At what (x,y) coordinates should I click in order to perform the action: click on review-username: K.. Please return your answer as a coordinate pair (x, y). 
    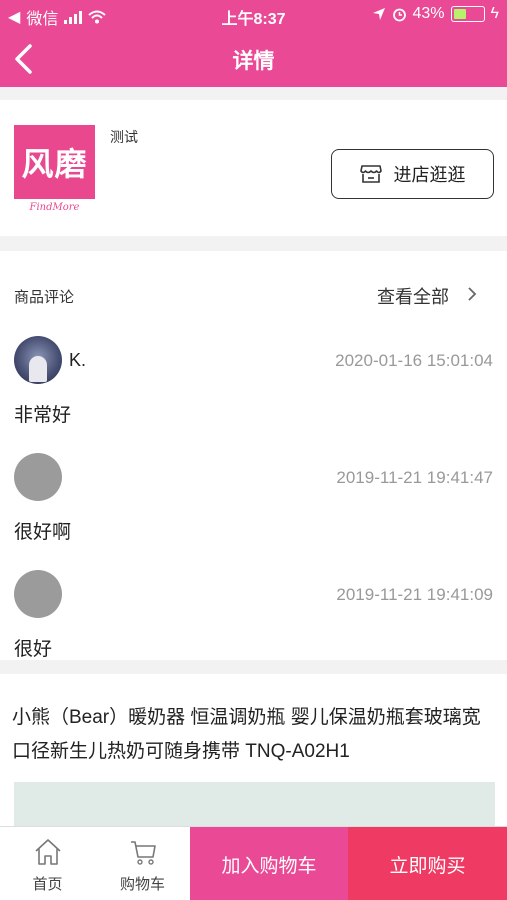
    Looking at the image, I should click on (78, 360).